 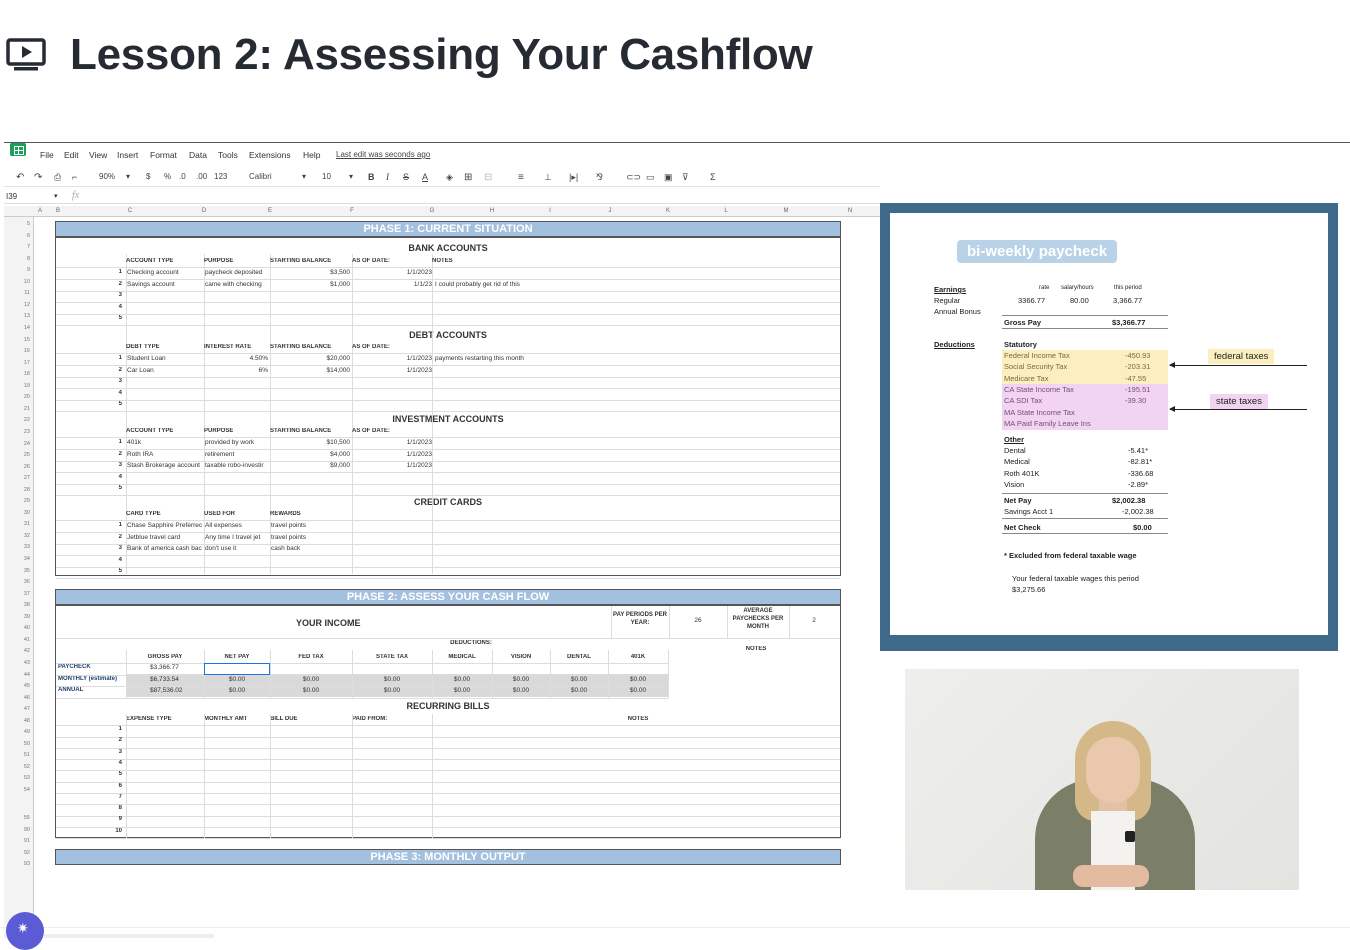 I want to click on row-number: 17, so click(x=17, y=363).